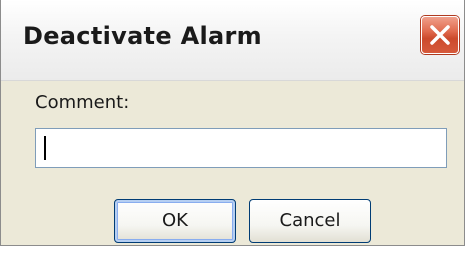  What do you see at coordinates (142, 36) in the screenshot?
I see `dialog-title: Deactivate Alarm` at bounding box center [142, 36].